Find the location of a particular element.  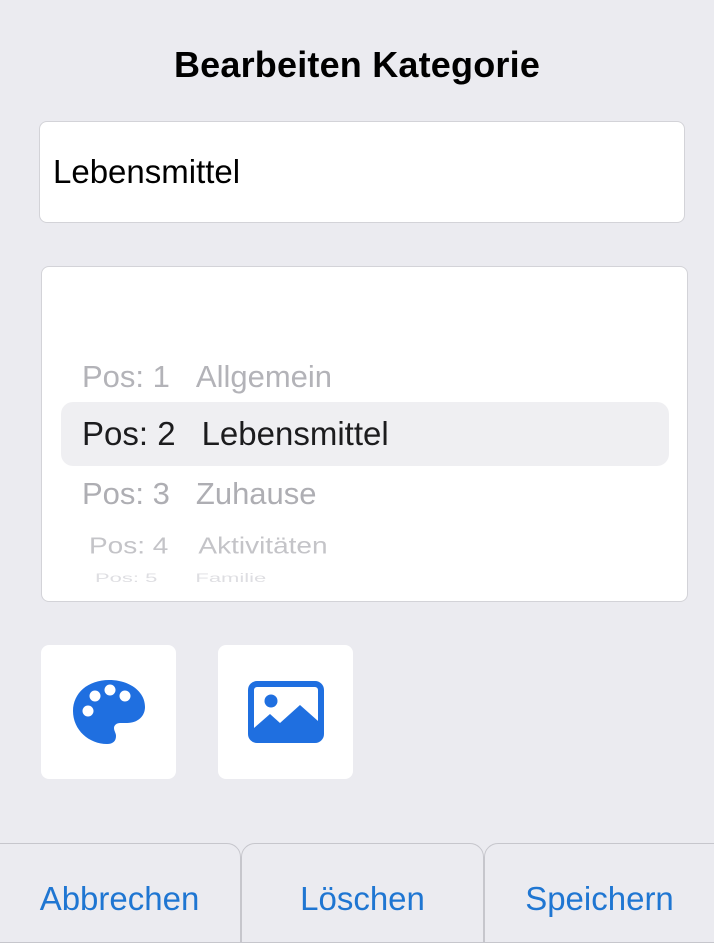

category-name-input is located at coordinates (362, 172).